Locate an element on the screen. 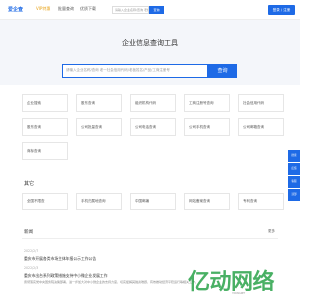 The image size is (320, 300). news-more-link: 更多 is located at coordinates (271, 231).